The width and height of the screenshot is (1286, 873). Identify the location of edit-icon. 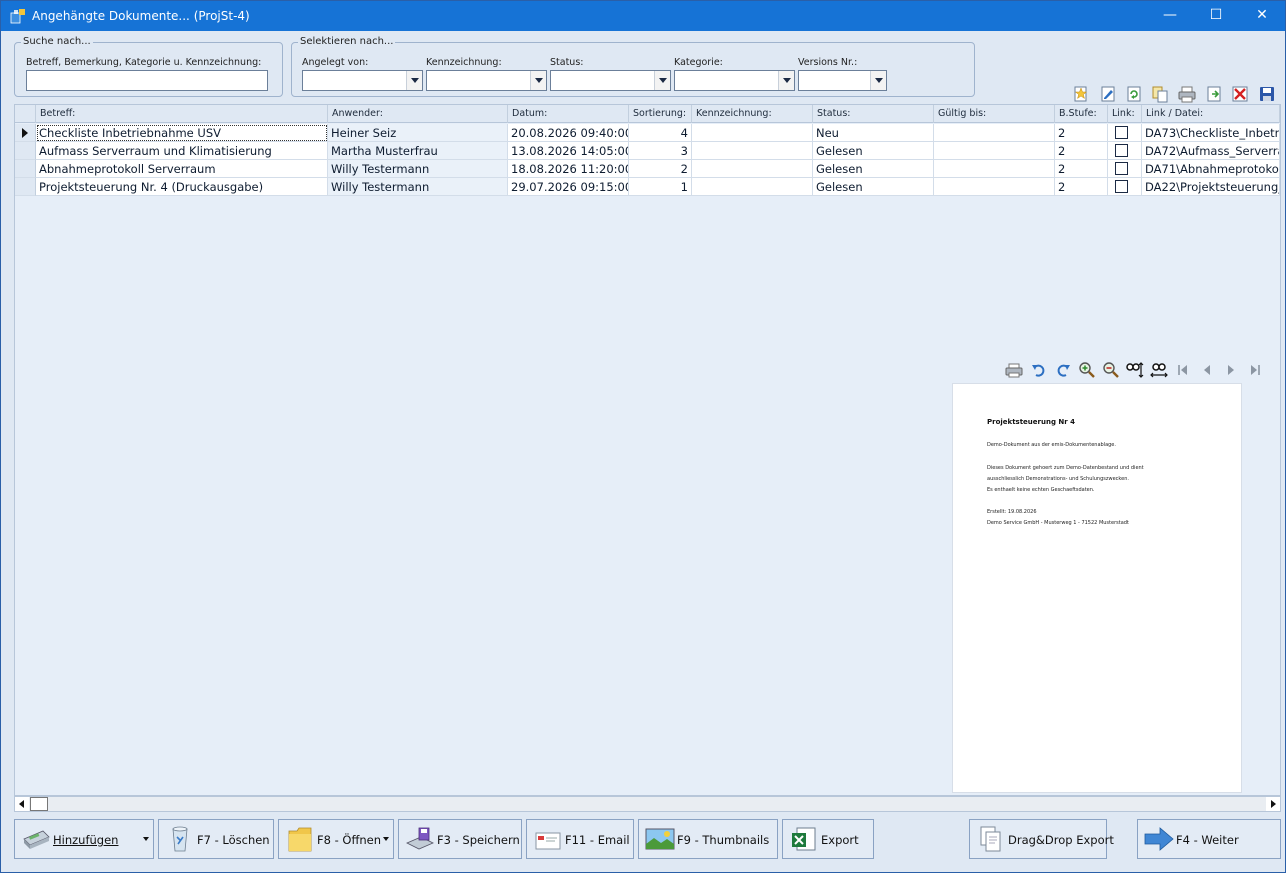
(1108, 94).